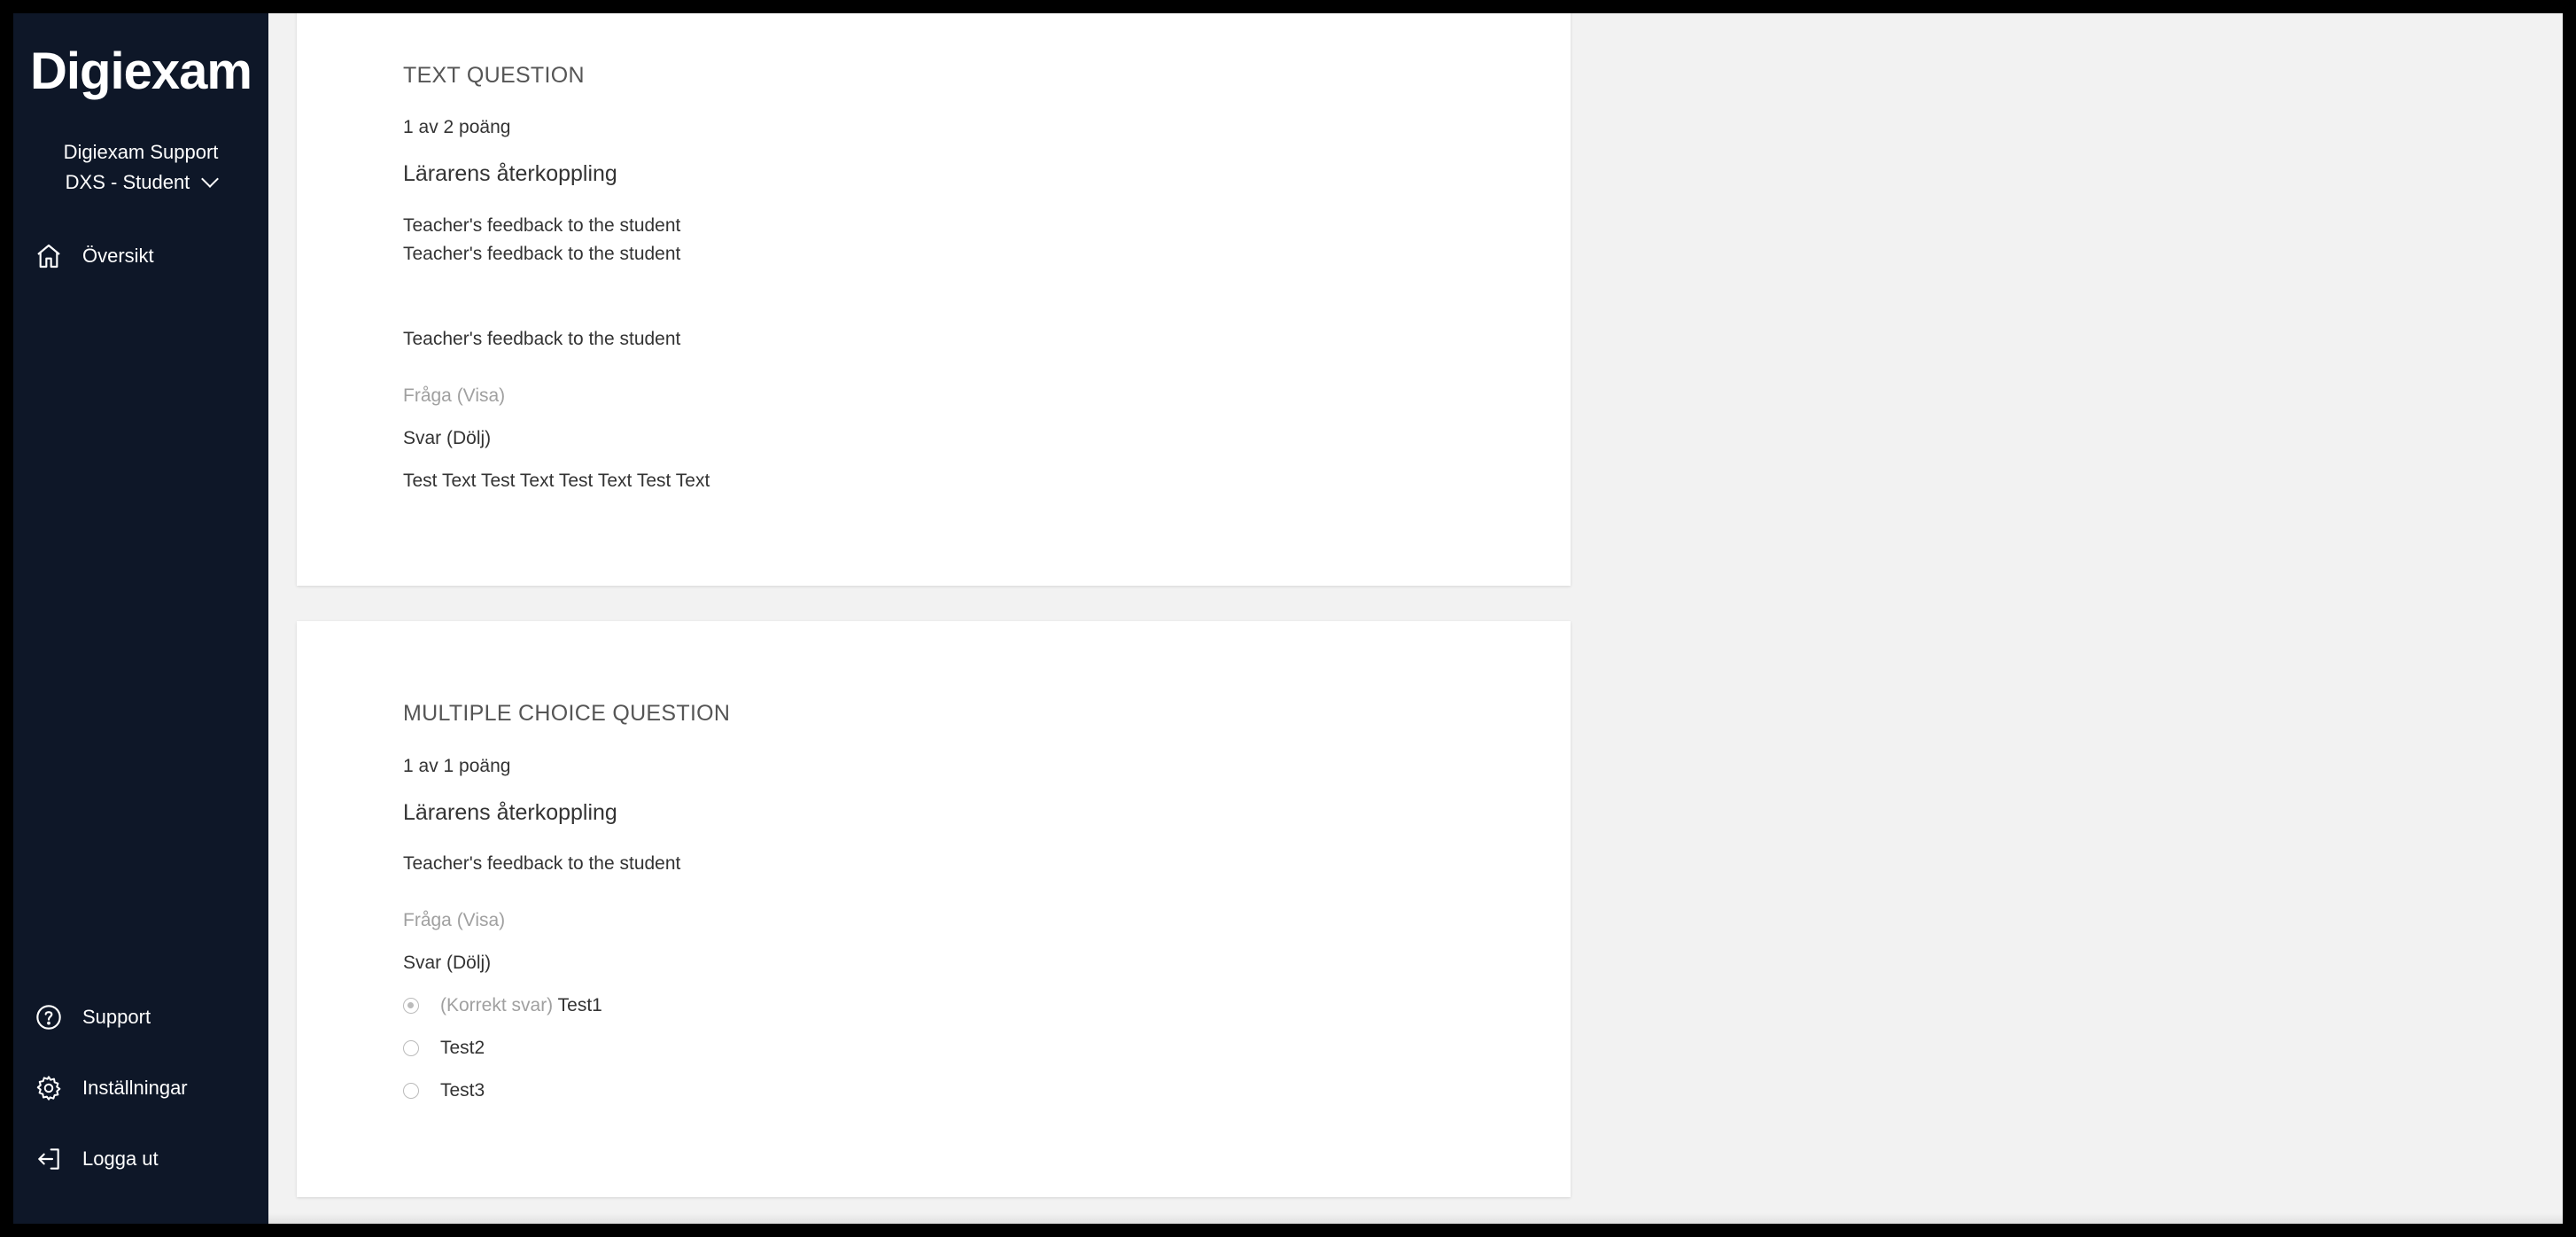 This screenshot has width=2576, height=1237. I want to click on sidebar-item-overview: Översikt, so click(147, 256).